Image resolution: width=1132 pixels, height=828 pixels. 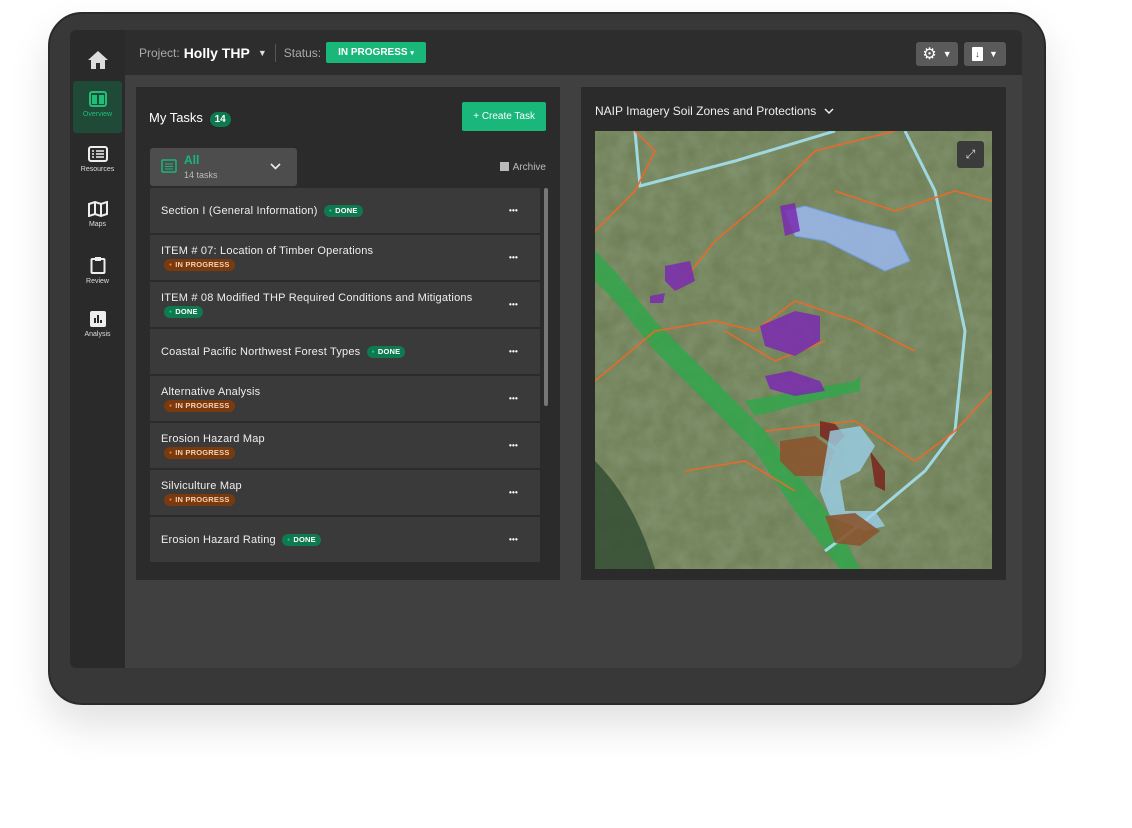 What do you see at coordinates (241, 540) in the screenshot?
I see `task-title: Erosion Hazard Rating DONE` at bounding box center [241, 540].